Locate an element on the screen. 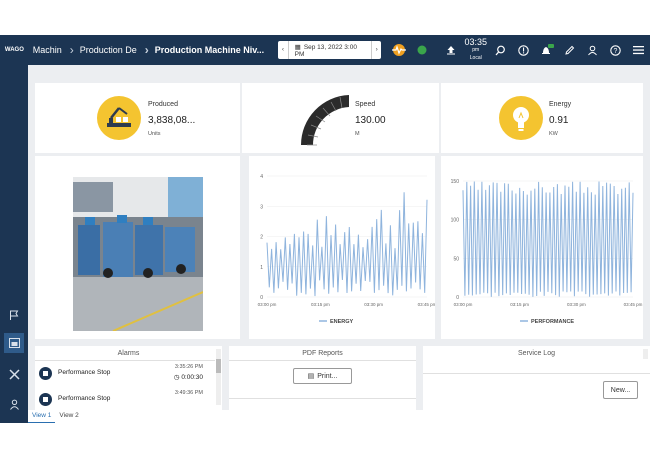 Image resolution: width=650 pixels, height=458 pixels. kpi-label: Energy is located at coordinates (560, 104).